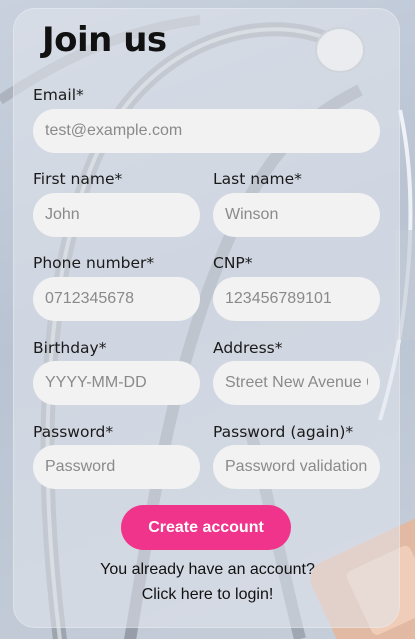  Describe the element at coordinates (207, 595) in the screenshot. I see `login-link: Click here to login!` at that location.